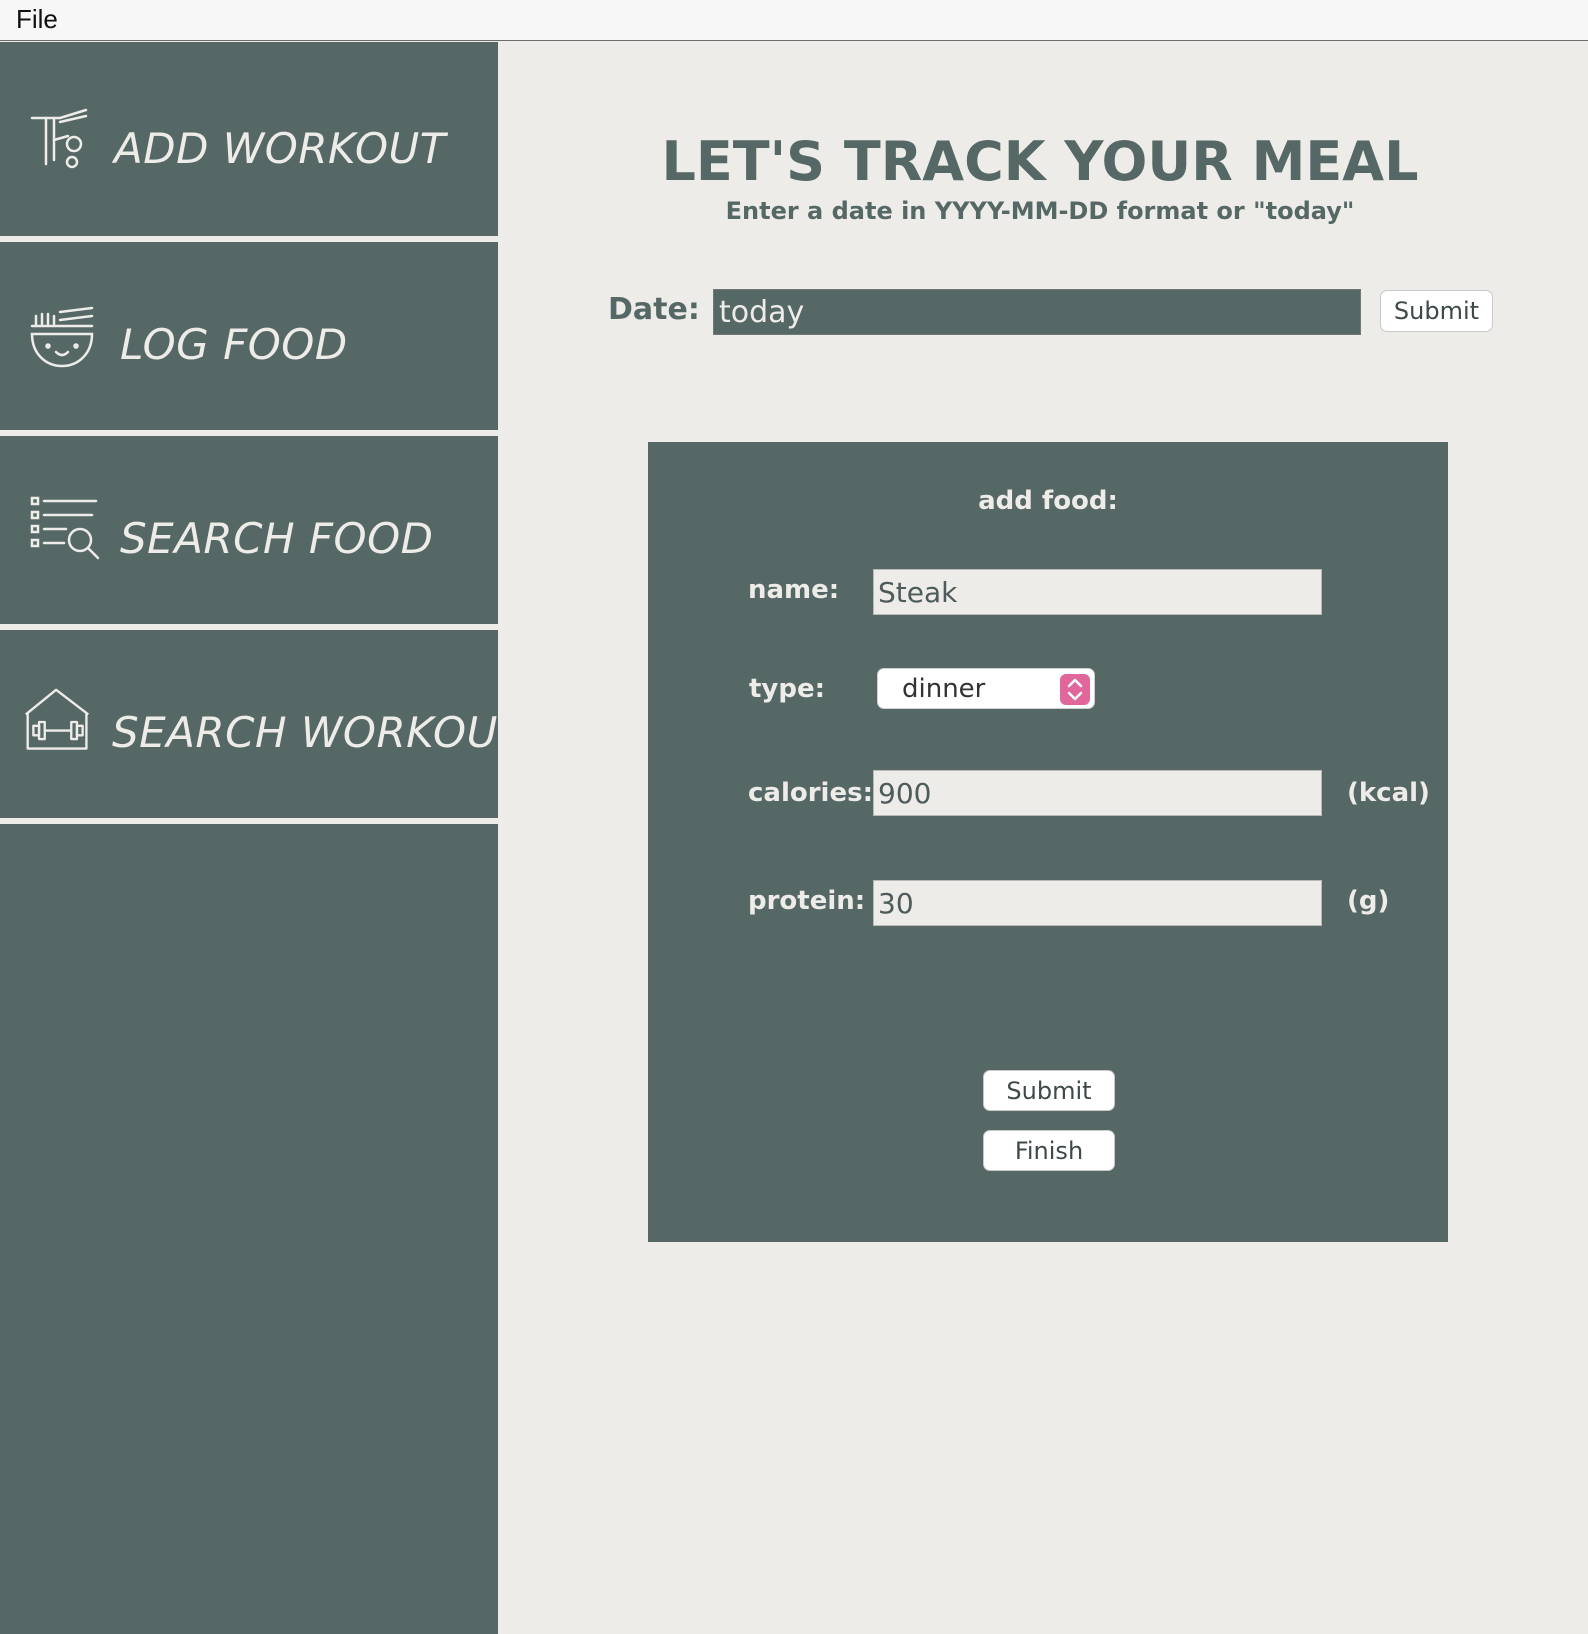 The width and height of the screenshot is (1588, 1634). Describe the element at coordinates (944, 689) in the screenshot. I see `type-select-value: dinner` at that location.